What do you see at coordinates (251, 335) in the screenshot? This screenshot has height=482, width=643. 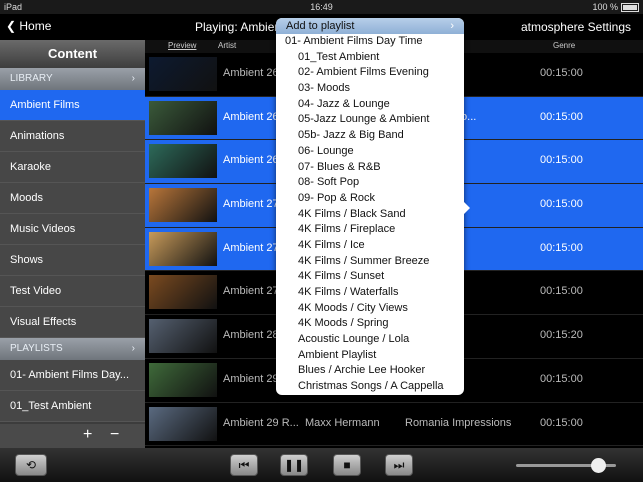 I see `track-title: Ambient 28` at bounding box center [251, 335].